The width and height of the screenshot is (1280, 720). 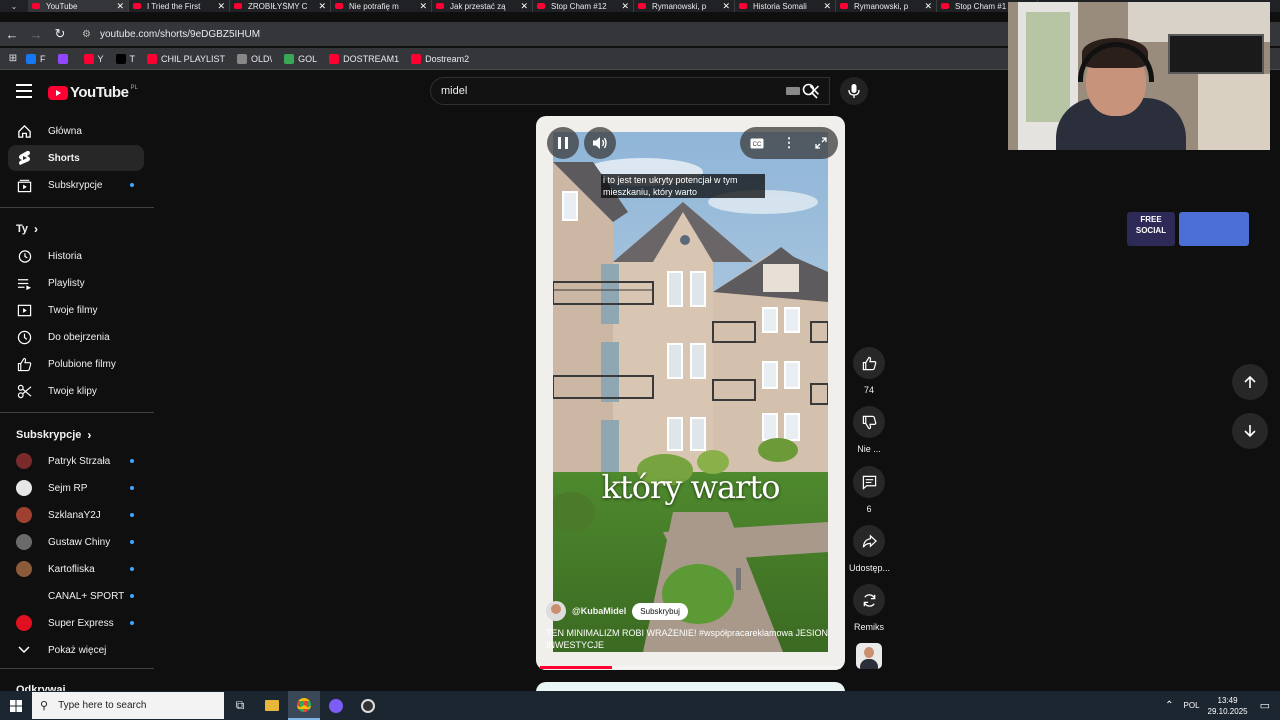 I want to click on like-button: 74, so click(x=869, y=371).